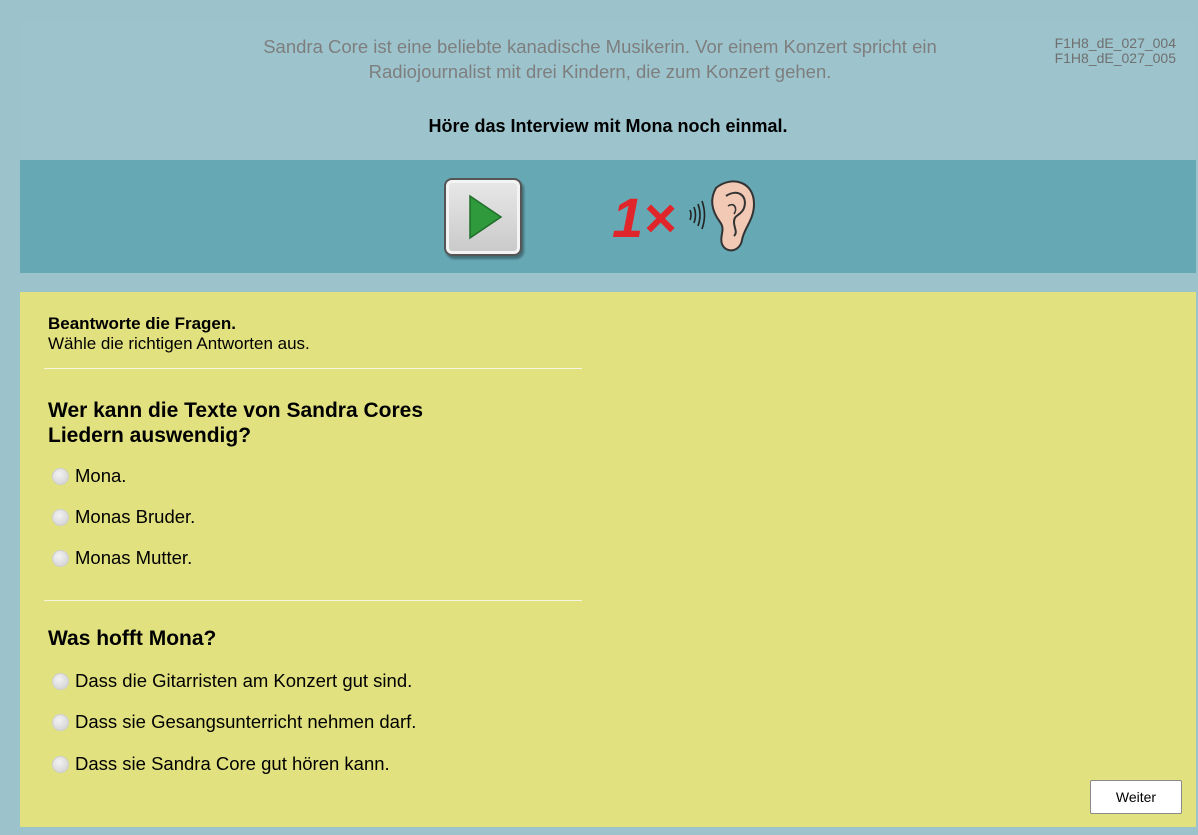 This screenshot has width=1198, height=835. Describe the element at coordinates (246, 721) in the screenshot. I see `option-label: Dass sie Gesangsunterricht nehmen darf.` at that location.